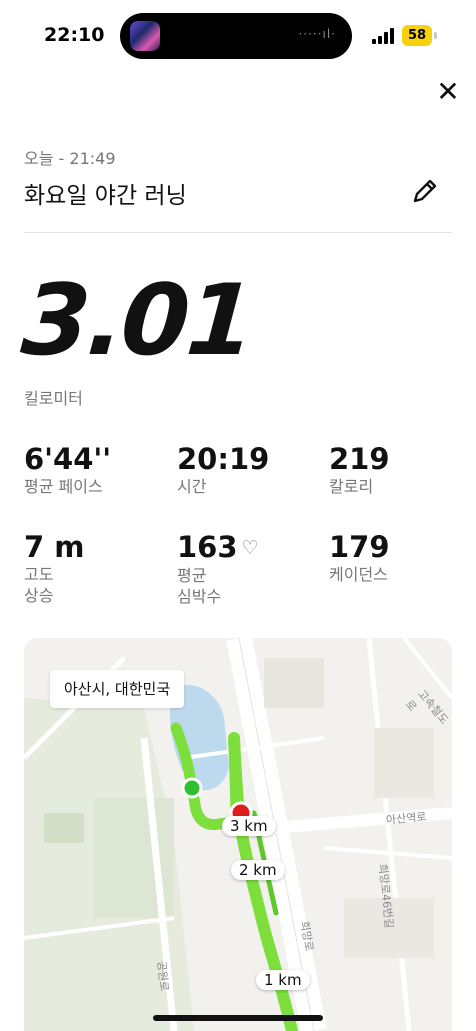  What do you see at coordinates (238, 1018) in the screenshot?
I see `home-indicator` at bounding box center [238, 1018].